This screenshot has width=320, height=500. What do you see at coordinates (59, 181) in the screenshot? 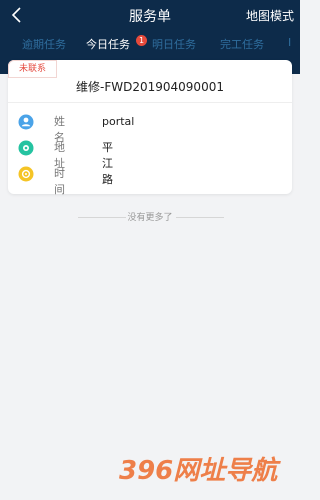
I see `time-label: 时间` at bounding box center [59, 181].